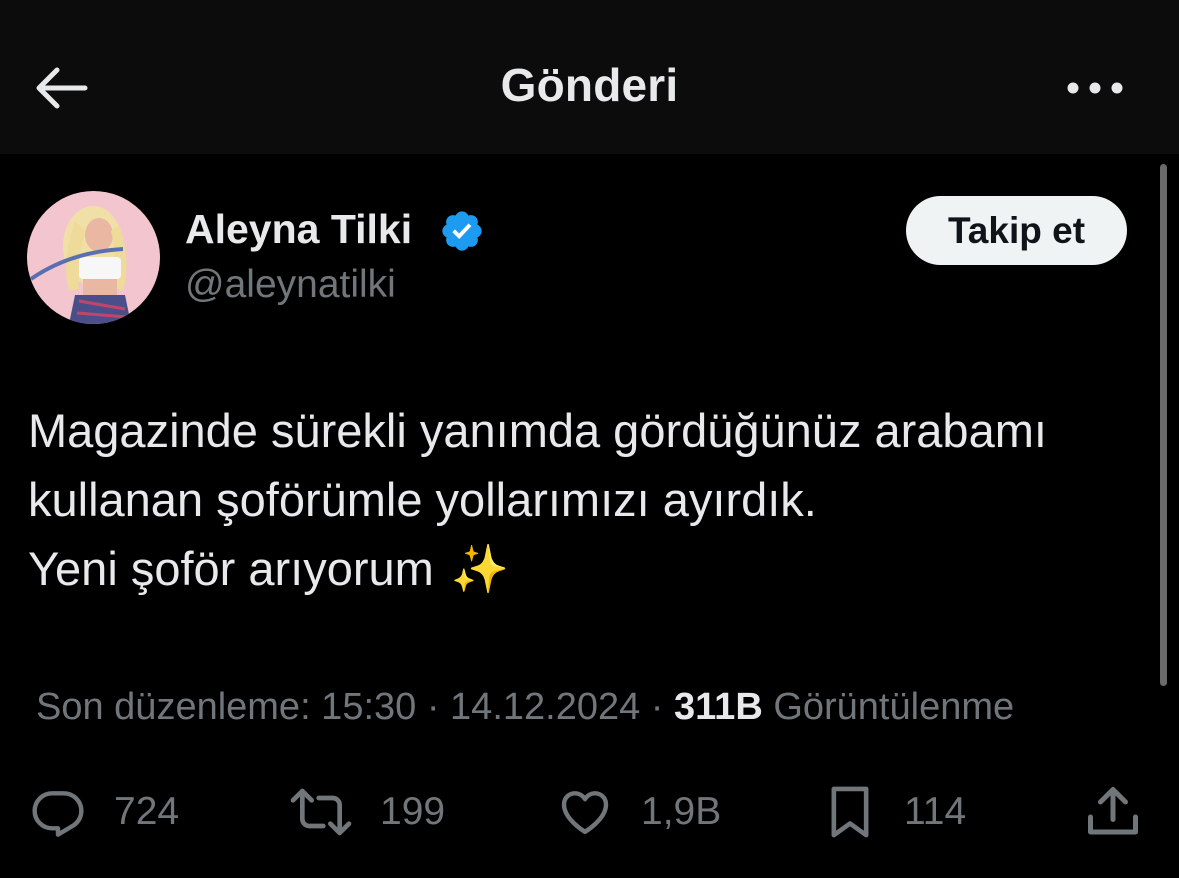 This screenshot has height=878, width=1179. What do you see at coordinates (290, 285) in the screenshot?
I see `author-handle: @aleynatilki` at bounding box center [290, 285].